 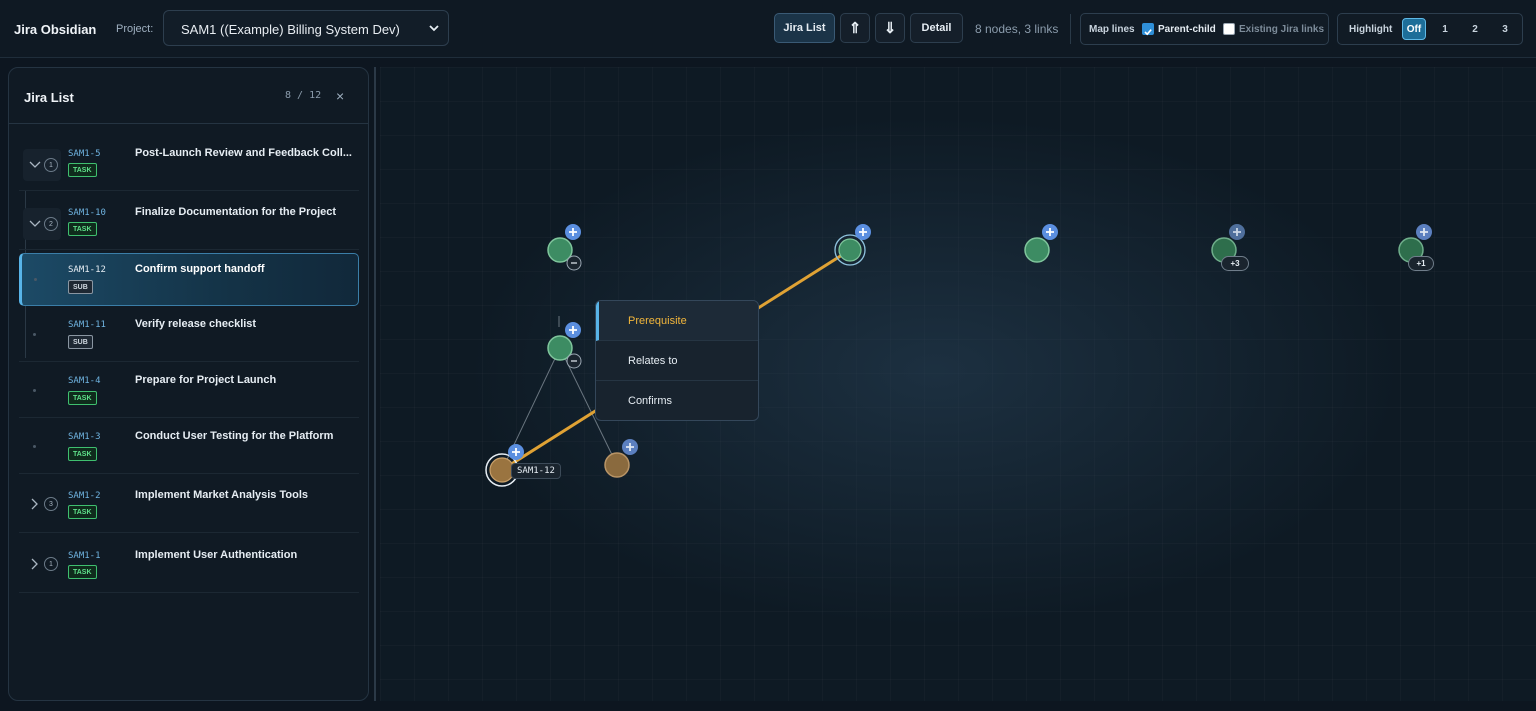 What do you see at coordinates (221, 495) in the screenshot?
I see `issue-title: Implement Market Analysis Tools` at bounding box center [221, 495].